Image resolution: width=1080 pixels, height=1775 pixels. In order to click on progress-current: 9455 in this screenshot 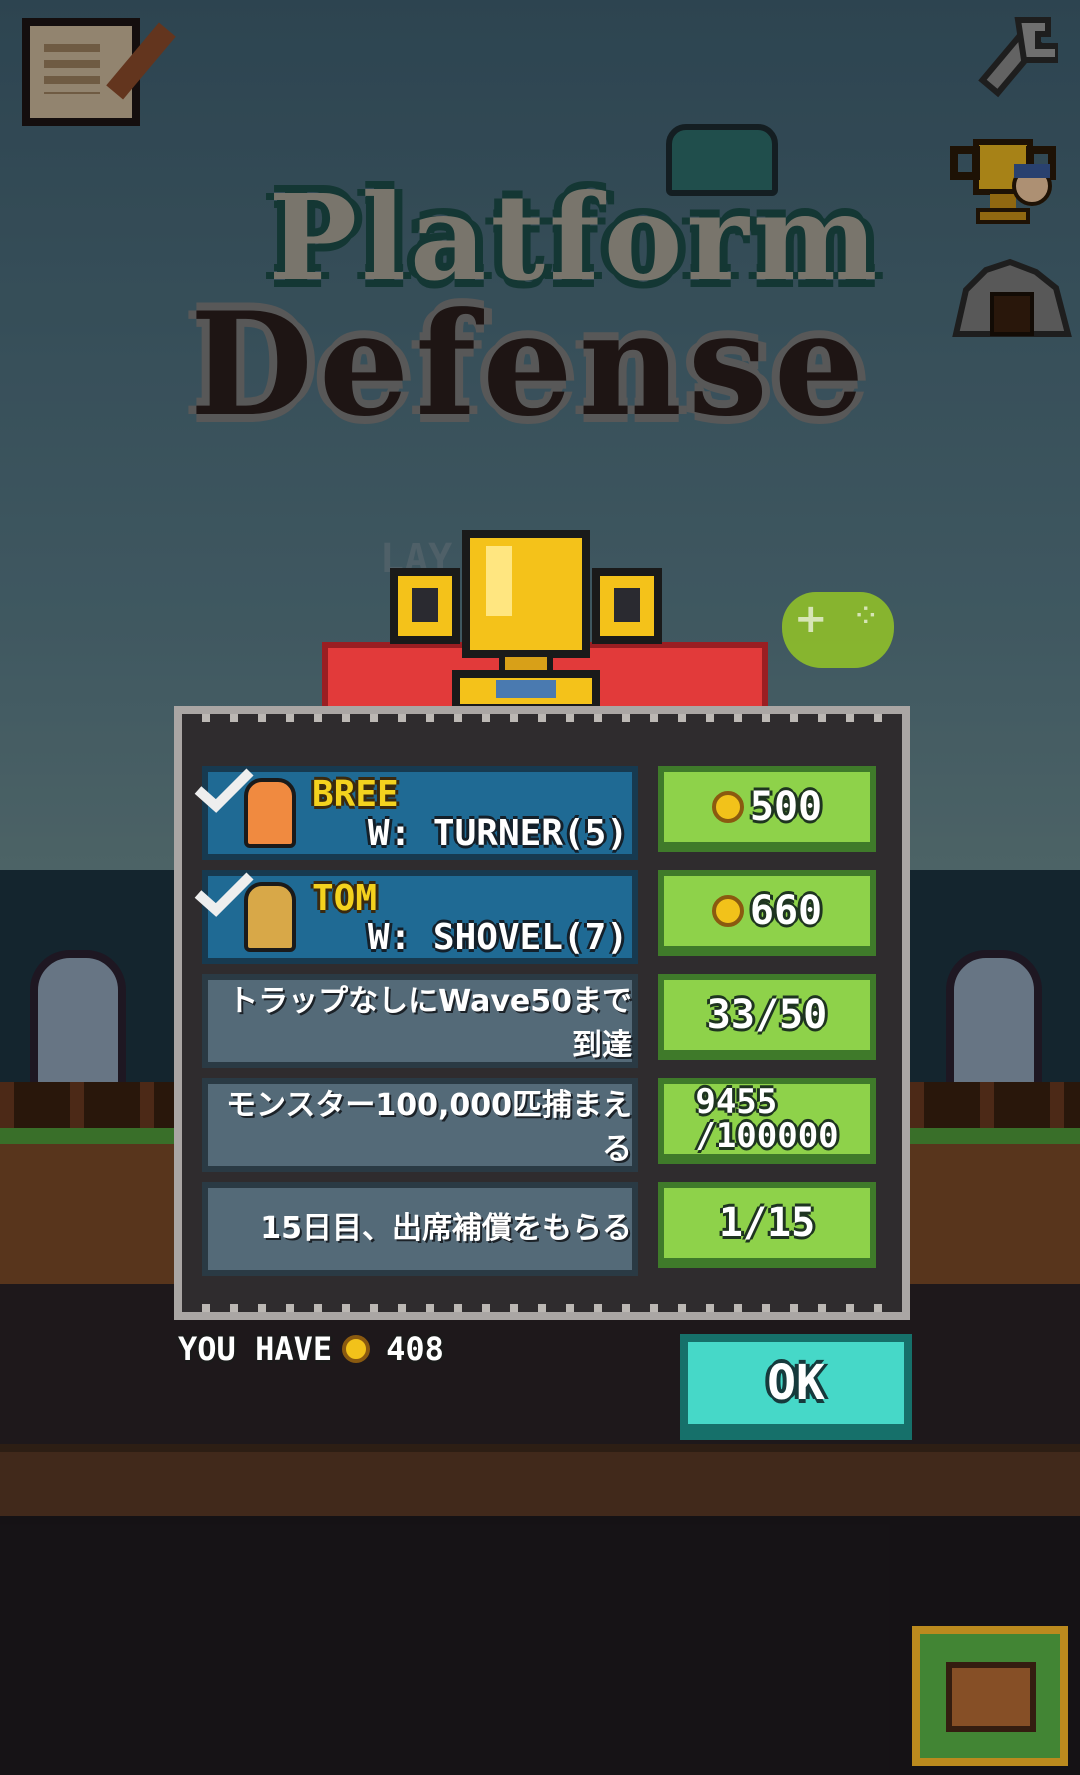, I will do `click(736, 1102)`.